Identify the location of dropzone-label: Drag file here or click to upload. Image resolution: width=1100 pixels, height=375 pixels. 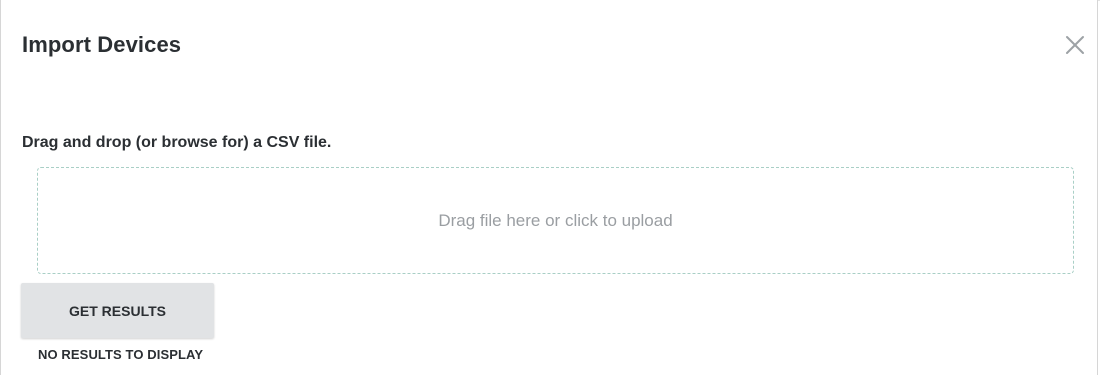
(555, 220).